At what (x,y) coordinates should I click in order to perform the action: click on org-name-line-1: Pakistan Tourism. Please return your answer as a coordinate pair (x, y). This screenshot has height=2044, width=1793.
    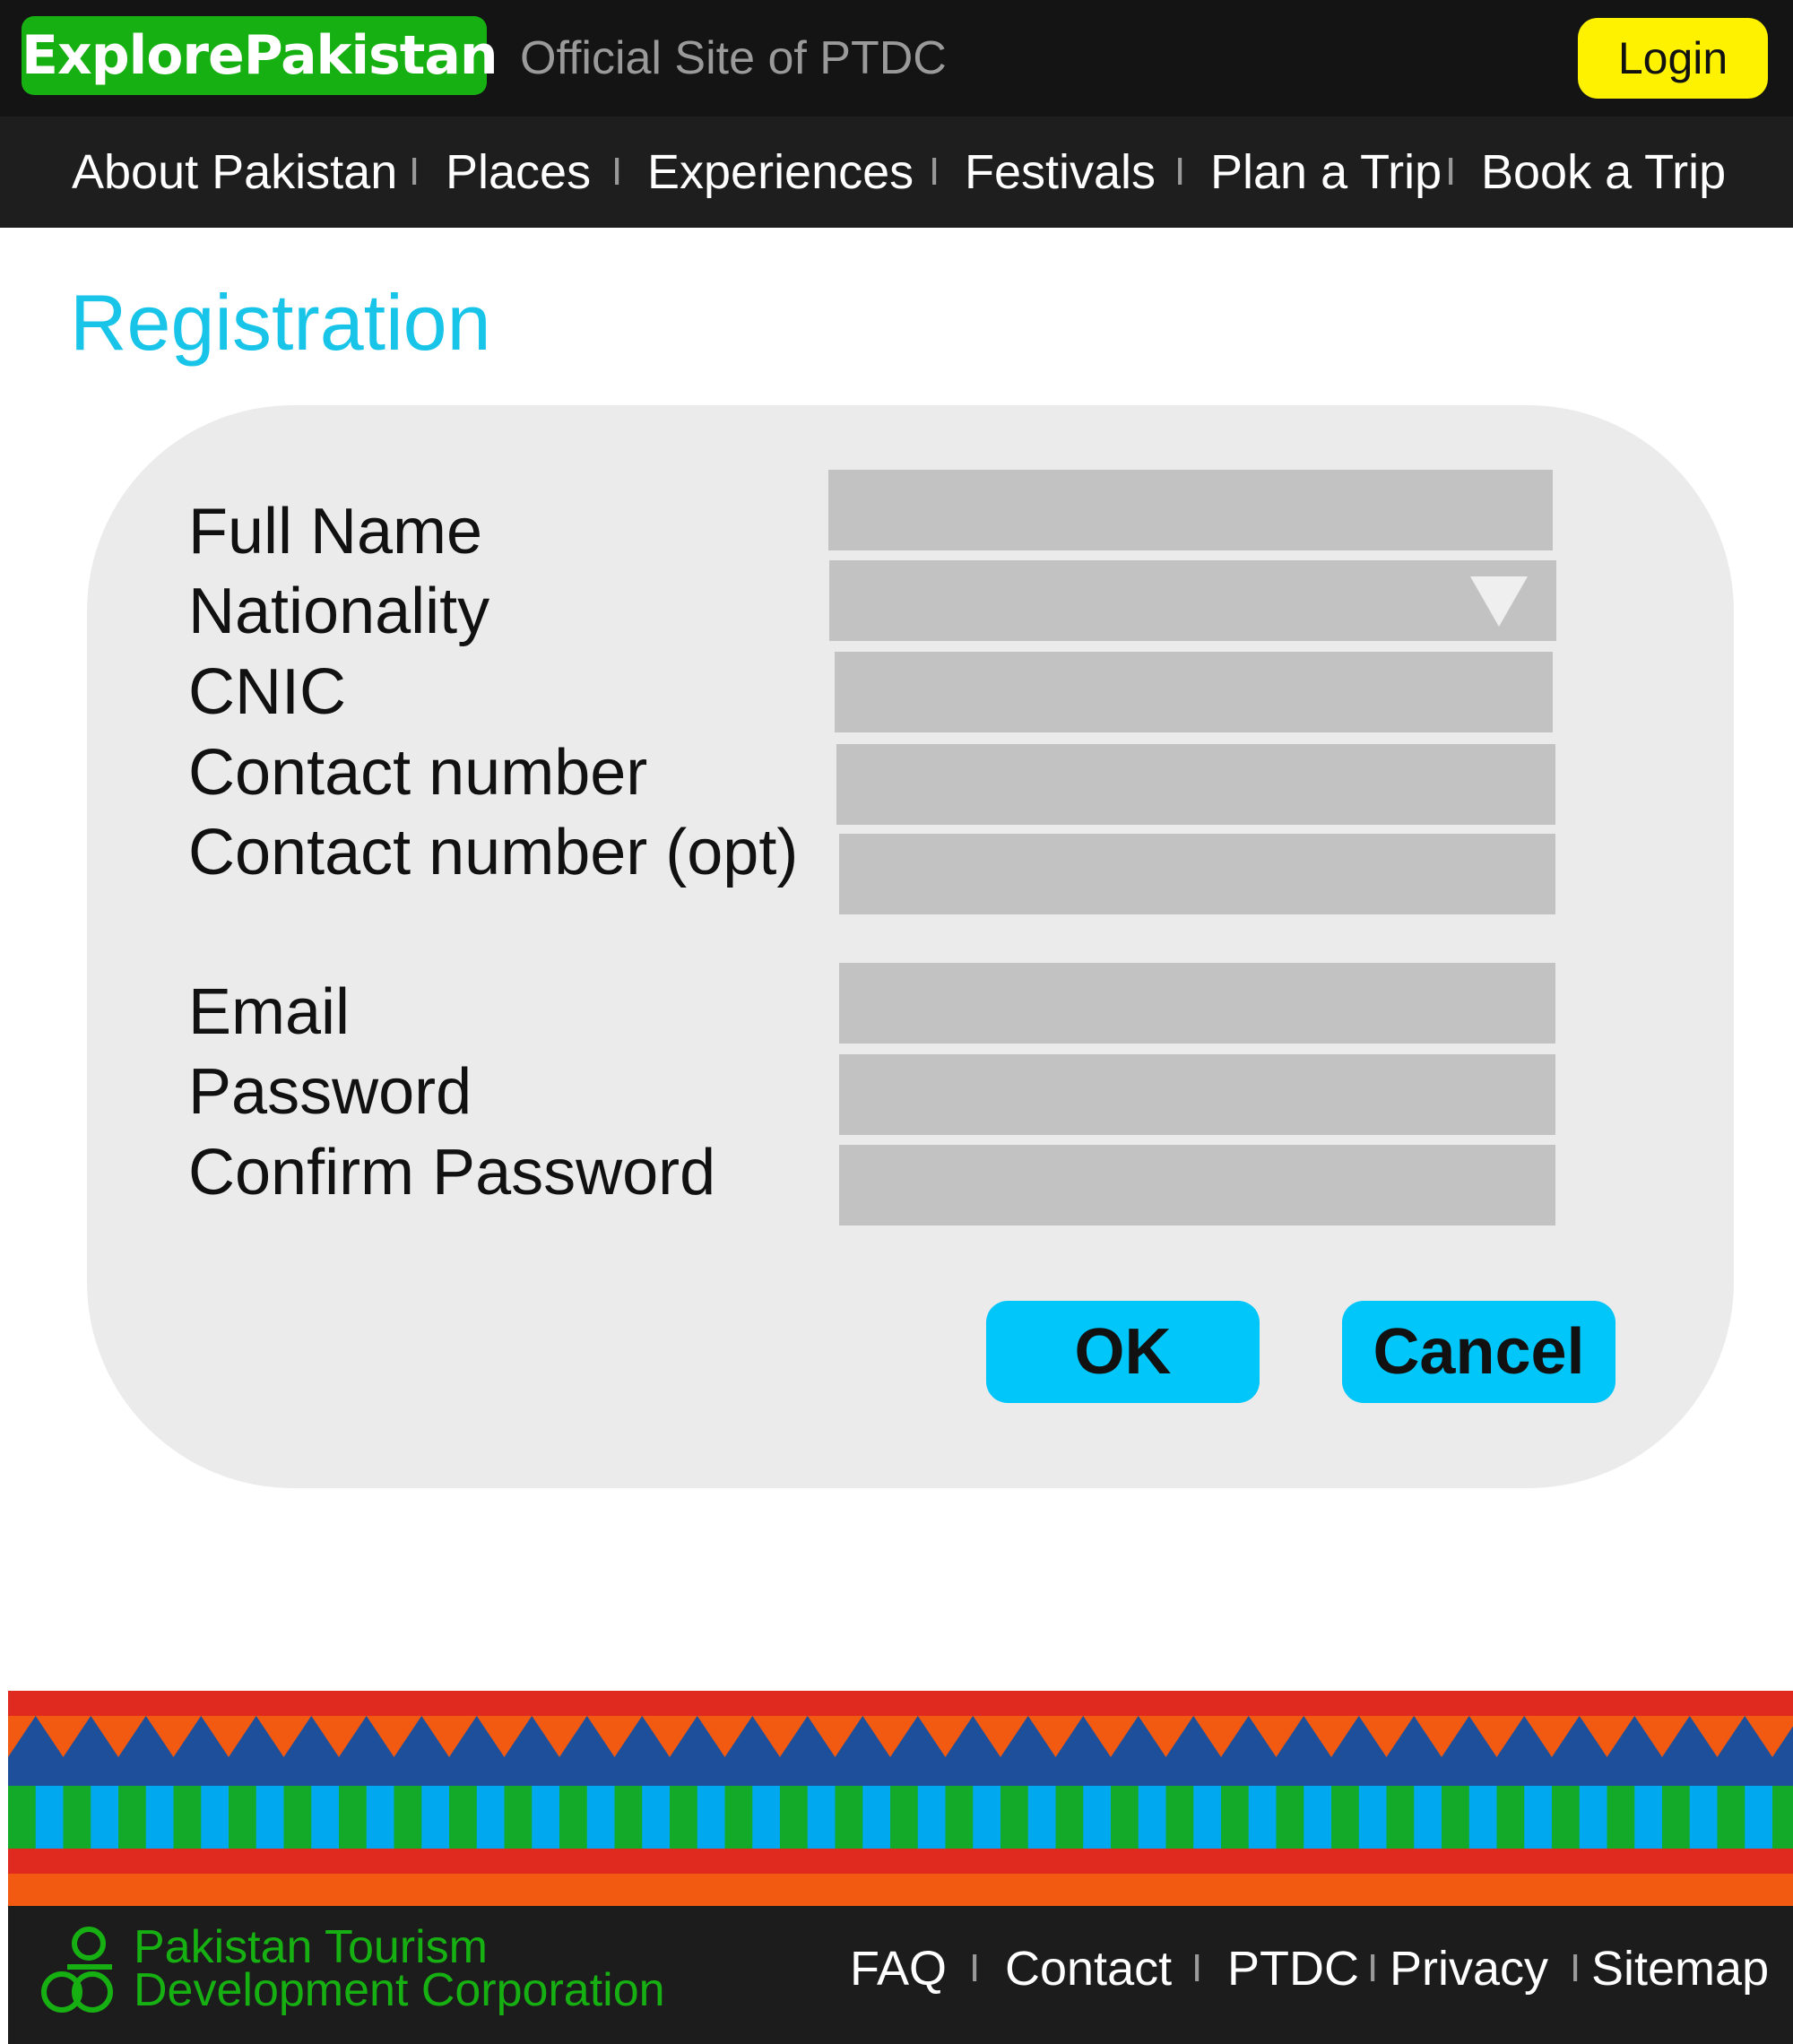
    Looking at the image, I should click on (311, 1947).